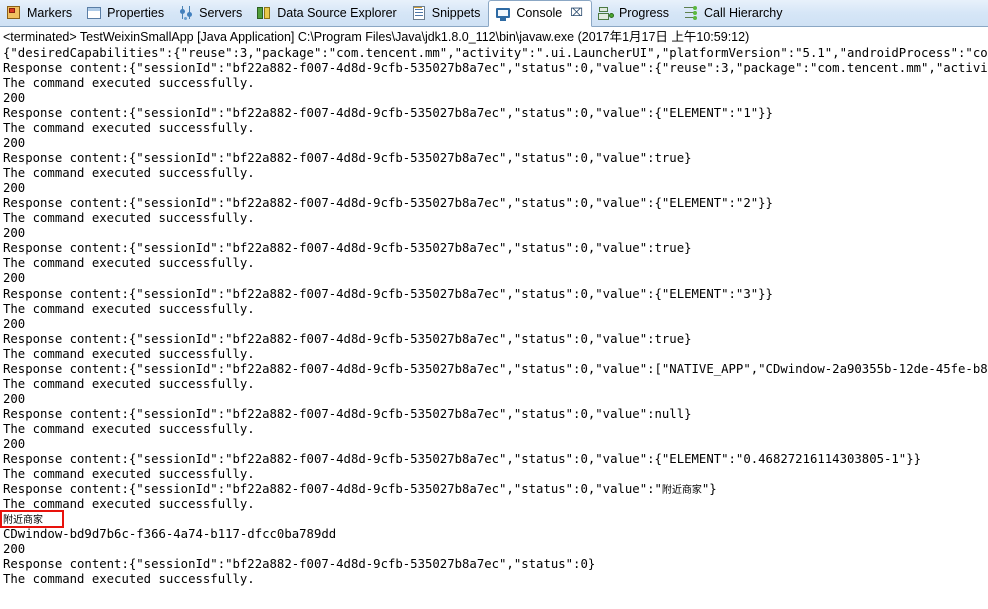 This screenshot has width=988, height=609. I want to click on call-hierarchy-icon, so click(691, 13).